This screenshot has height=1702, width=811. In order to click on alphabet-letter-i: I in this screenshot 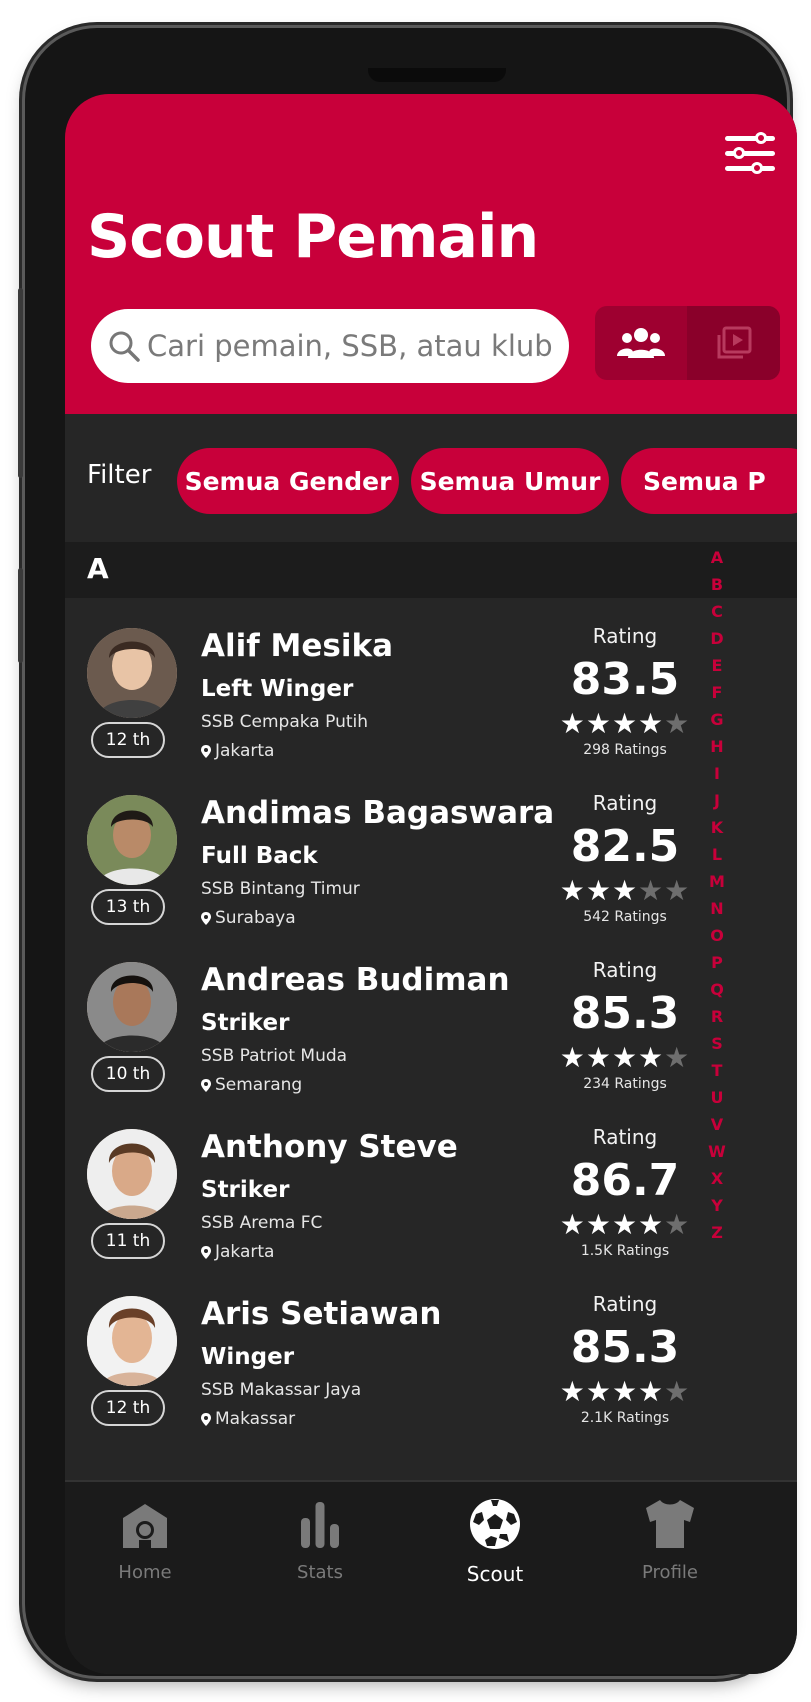, I will do `click(717, 773)`.